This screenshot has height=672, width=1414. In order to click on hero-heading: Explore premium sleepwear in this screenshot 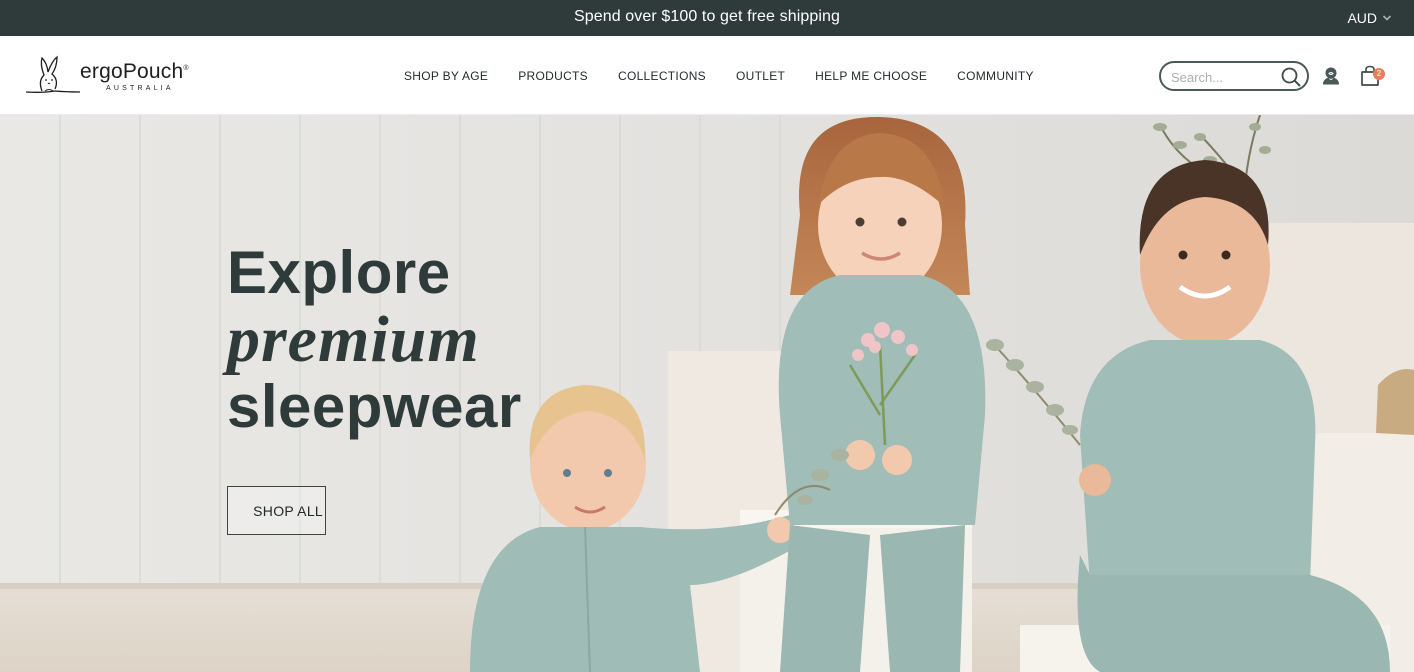, I will do `click(374, 340)`.